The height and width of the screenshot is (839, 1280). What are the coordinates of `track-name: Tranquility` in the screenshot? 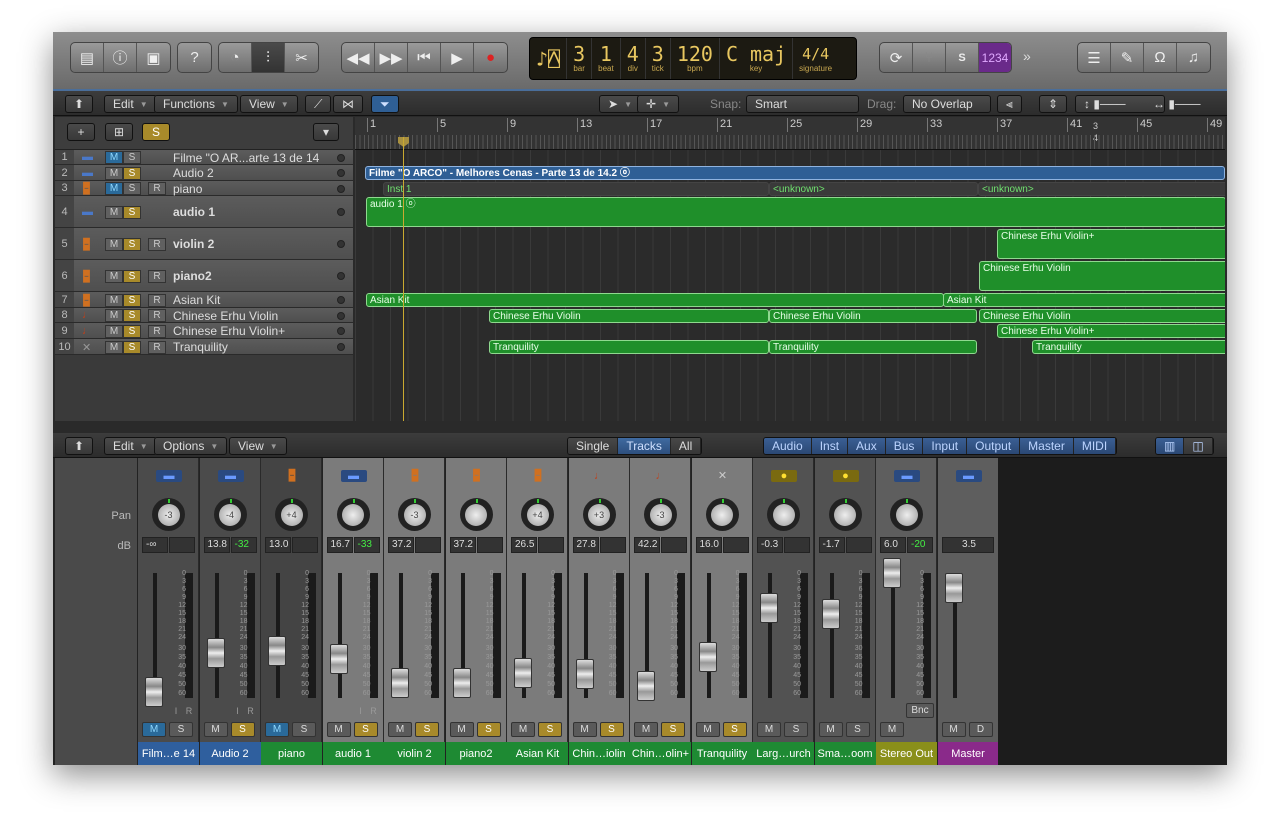 It's located at (200, 347).